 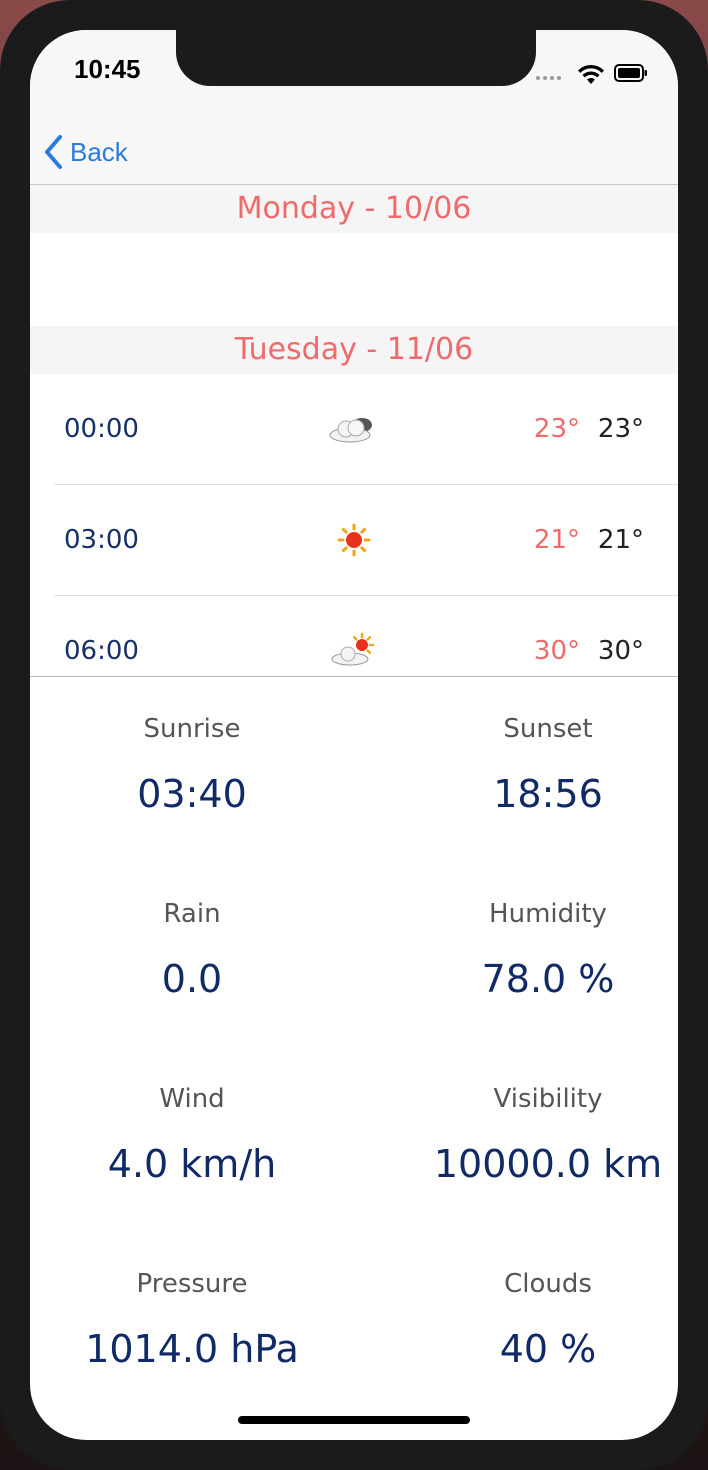 What do you see at coordinates (620, 429) in the screenshot?
I see `forecast-min-temp: 23°` at bounding box center [620, 429].